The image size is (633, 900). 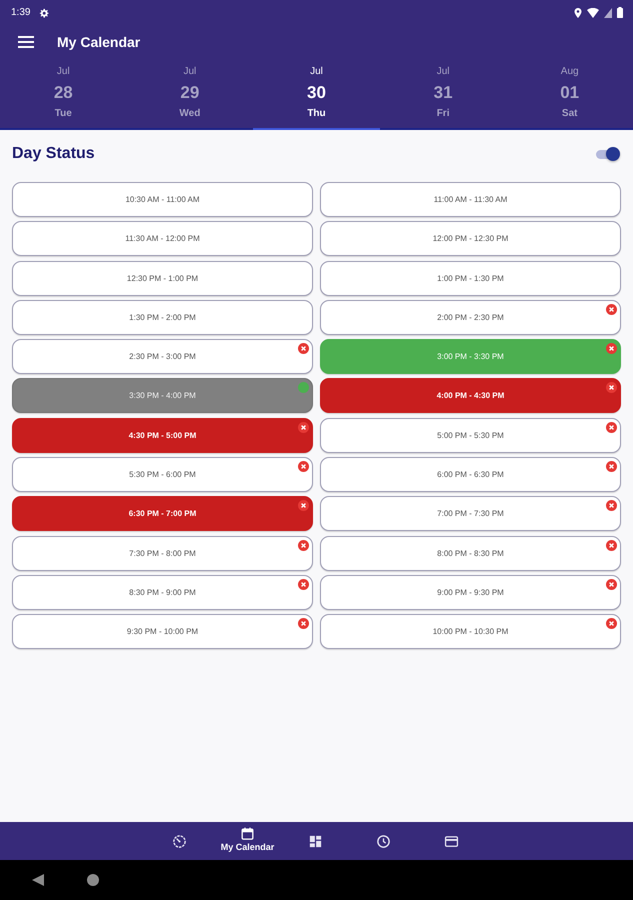 What do you see at coordinates (470, 553) in the screenshot?
I see `time-slot: 8:00 PM - 8:30 PM` at bounding box center [470, 553].